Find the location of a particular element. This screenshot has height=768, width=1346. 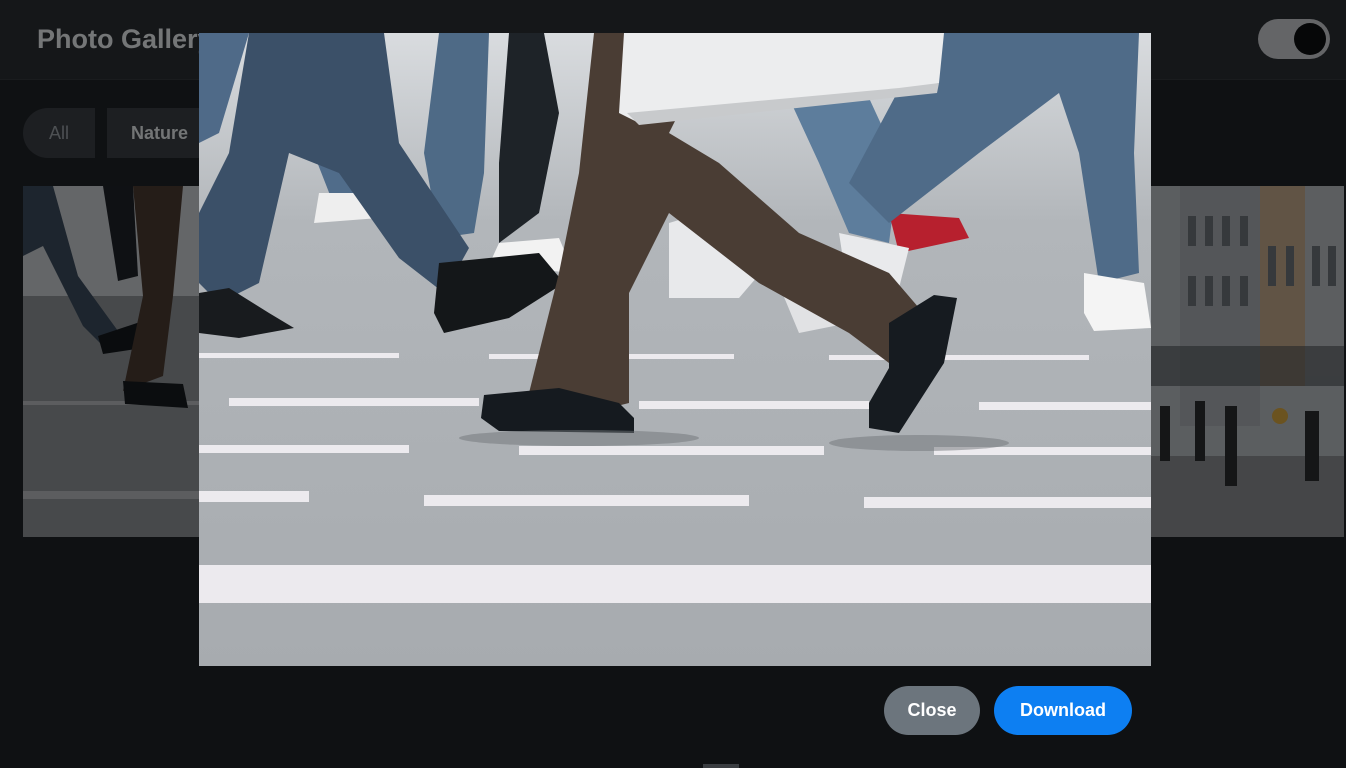

download-button: Download is located at coordinates (1063, 710).